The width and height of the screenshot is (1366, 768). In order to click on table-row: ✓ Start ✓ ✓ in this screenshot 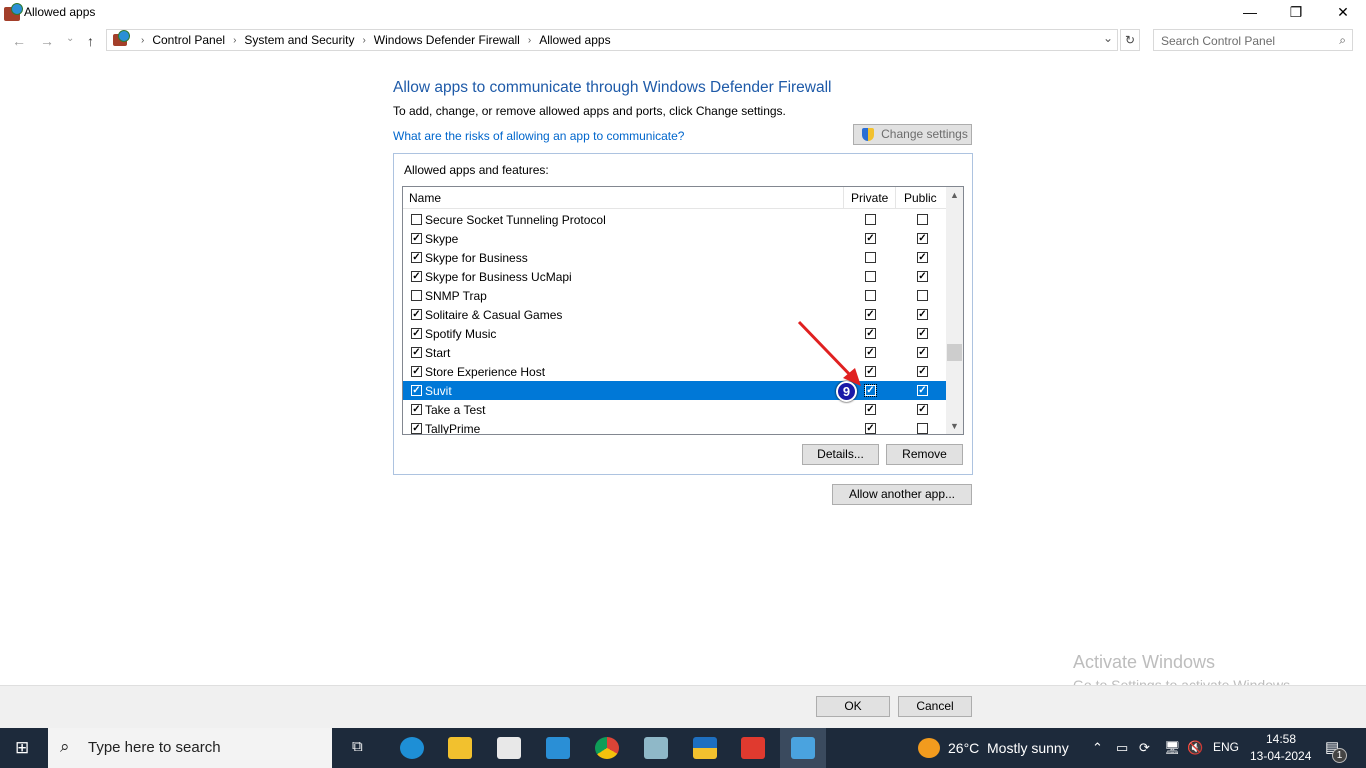, I will do `click(675, 352)`.